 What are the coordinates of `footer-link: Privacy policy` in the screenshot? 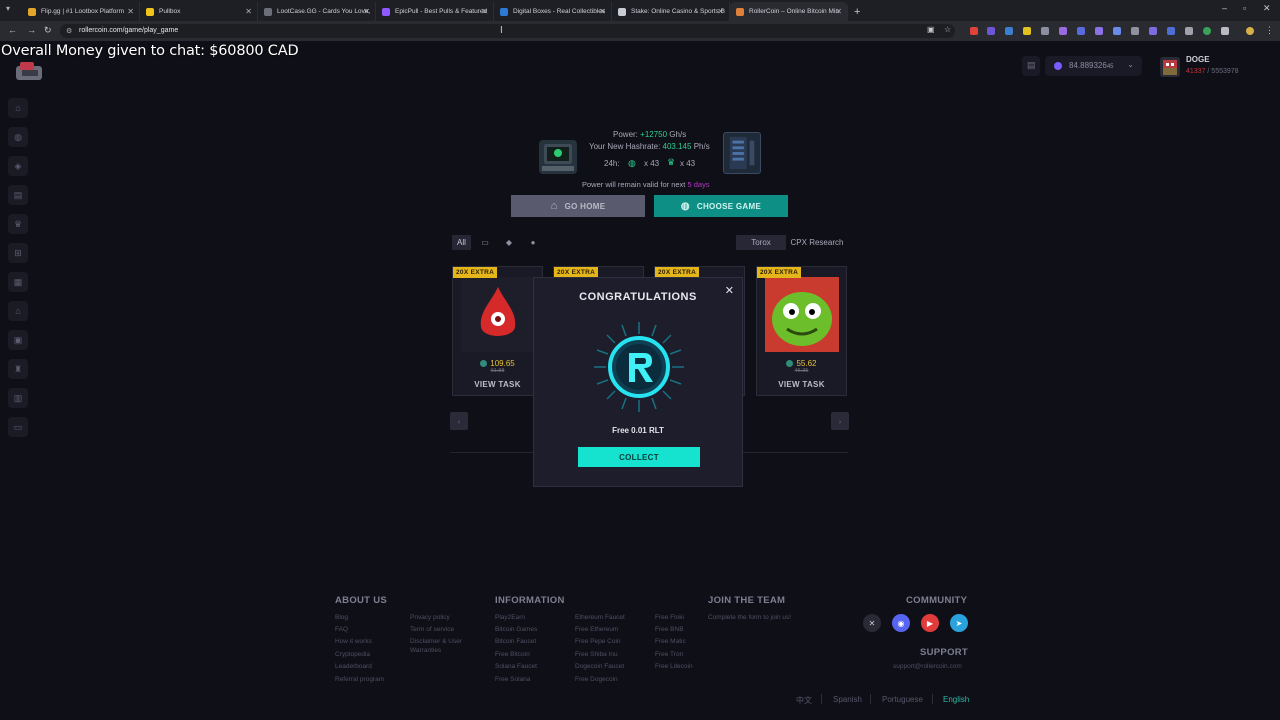 It's located at (430, 617).